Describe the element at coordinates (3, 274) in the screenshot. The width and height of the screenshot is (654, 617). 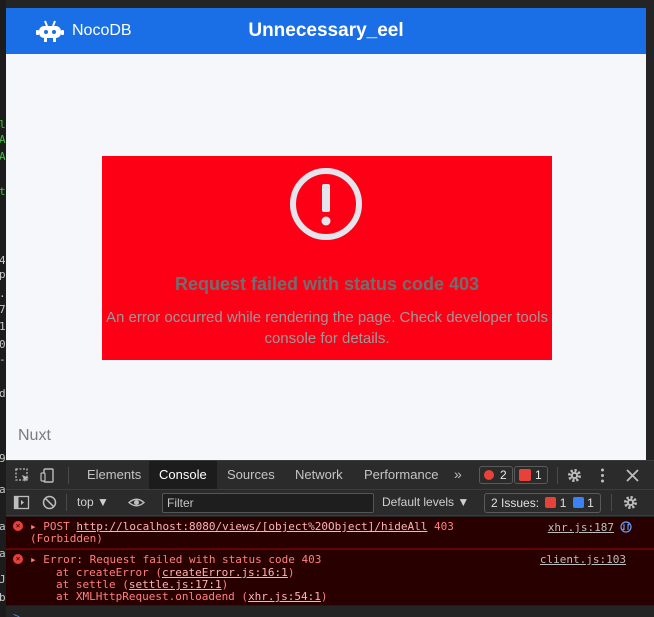
I see `terminal-char: p` at that location.